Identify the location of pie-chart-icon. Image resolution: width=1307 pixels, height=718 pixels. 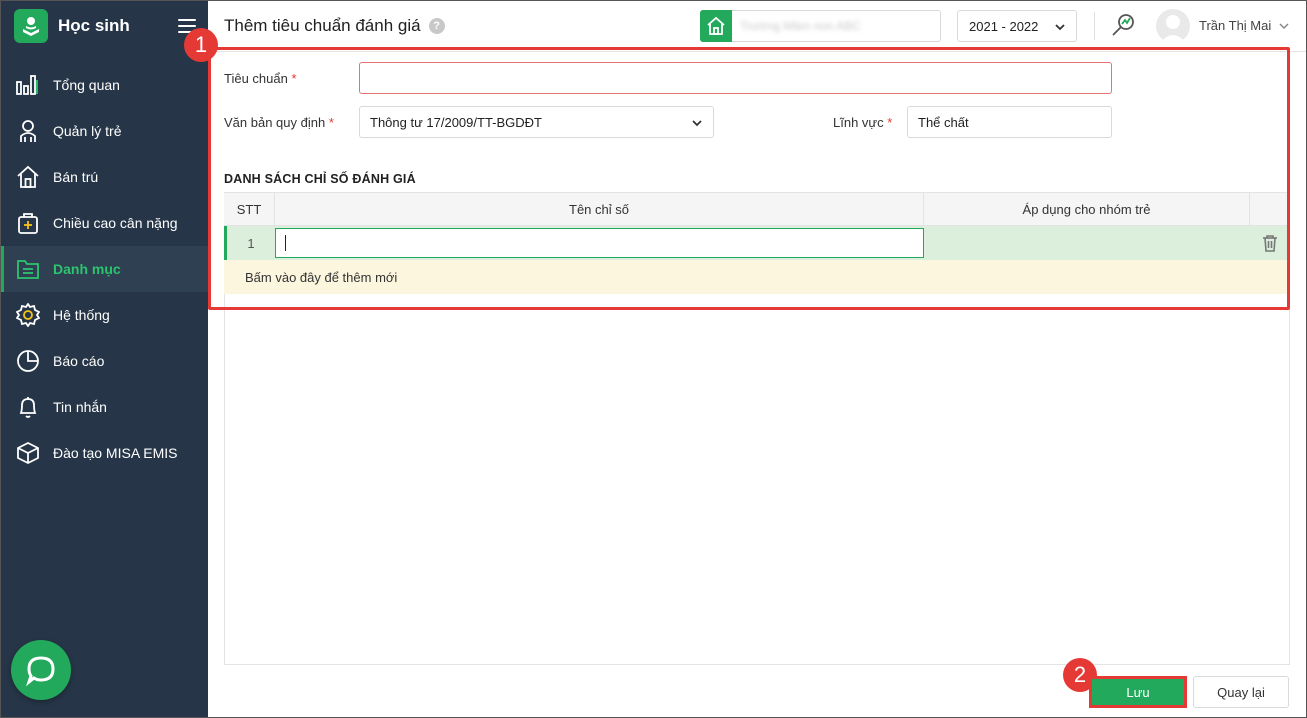
(28, 361).